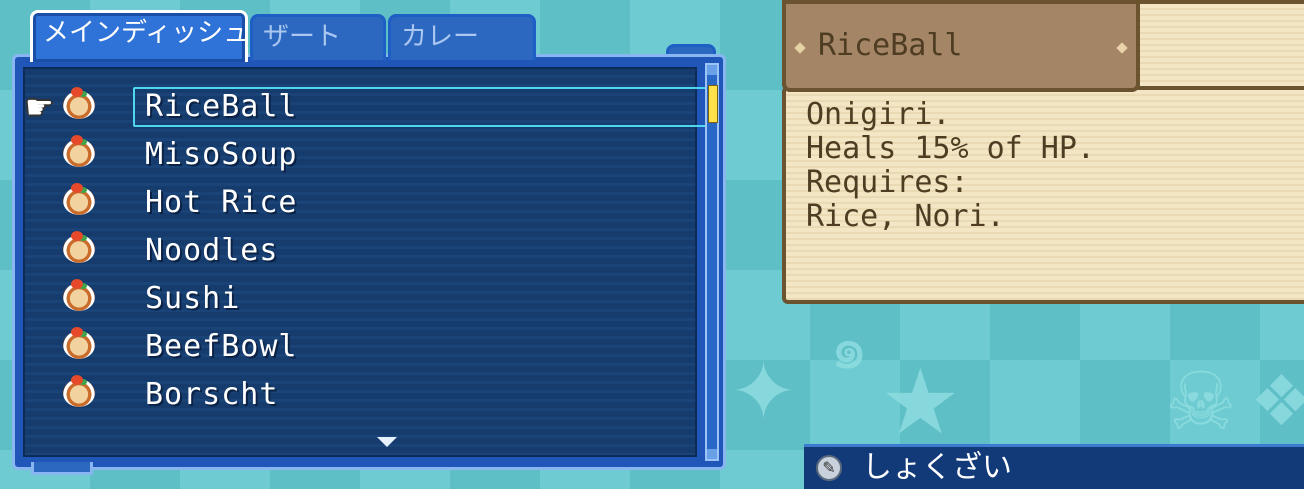 The width and height of the screenshot is (1304, 489). I want to click on tab-curry: カレー, so click(462, 37).